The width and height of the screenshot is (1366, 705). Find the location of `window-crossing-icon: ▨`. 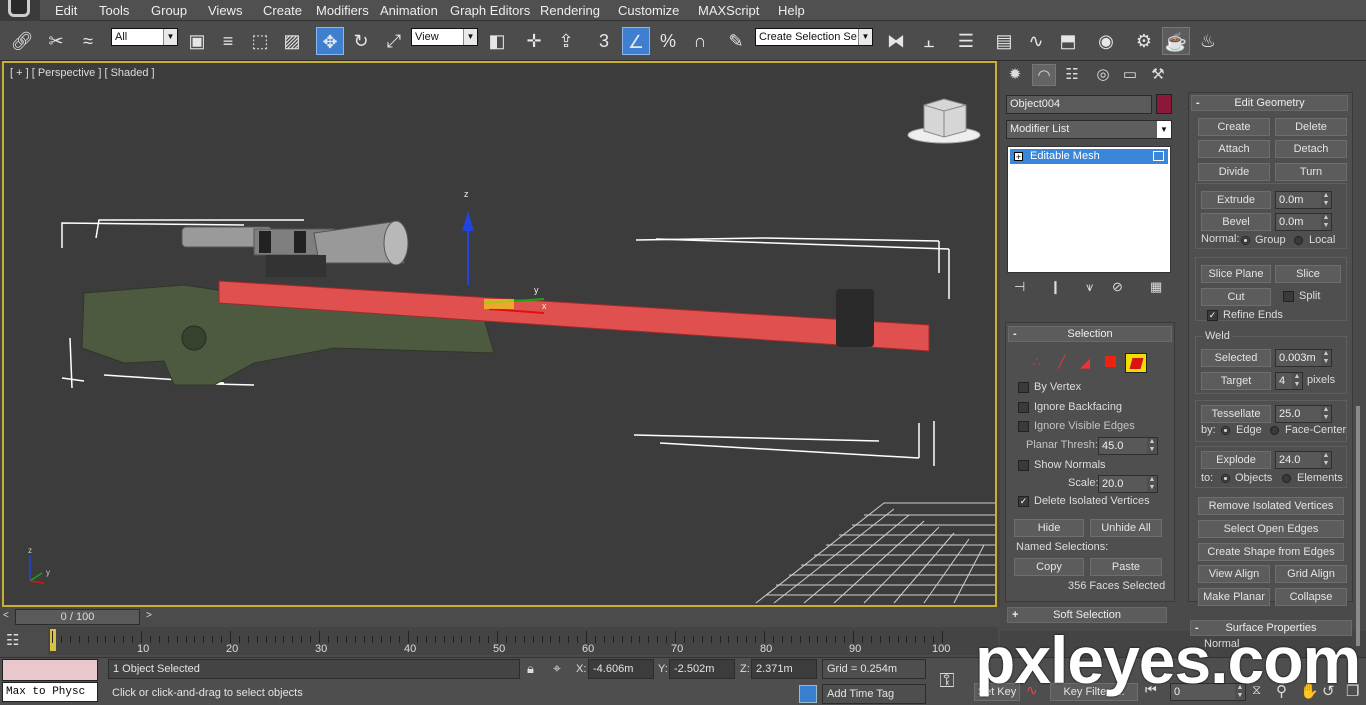

window-crossing-icon: ▨ is located at coordinates (292, 41).